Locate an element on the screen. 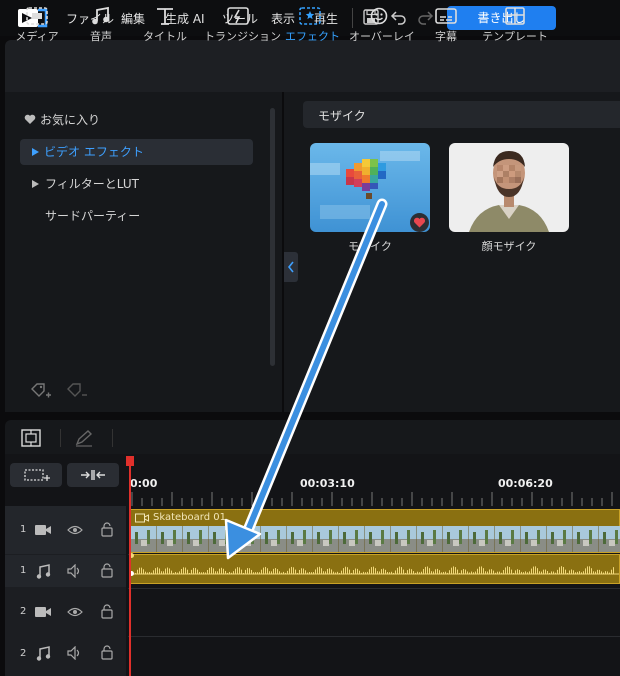 Image resolution: width=620 pixels, height=676 pixels. effect-label-mosaic: モザイク is located at coordinates (370, 246).